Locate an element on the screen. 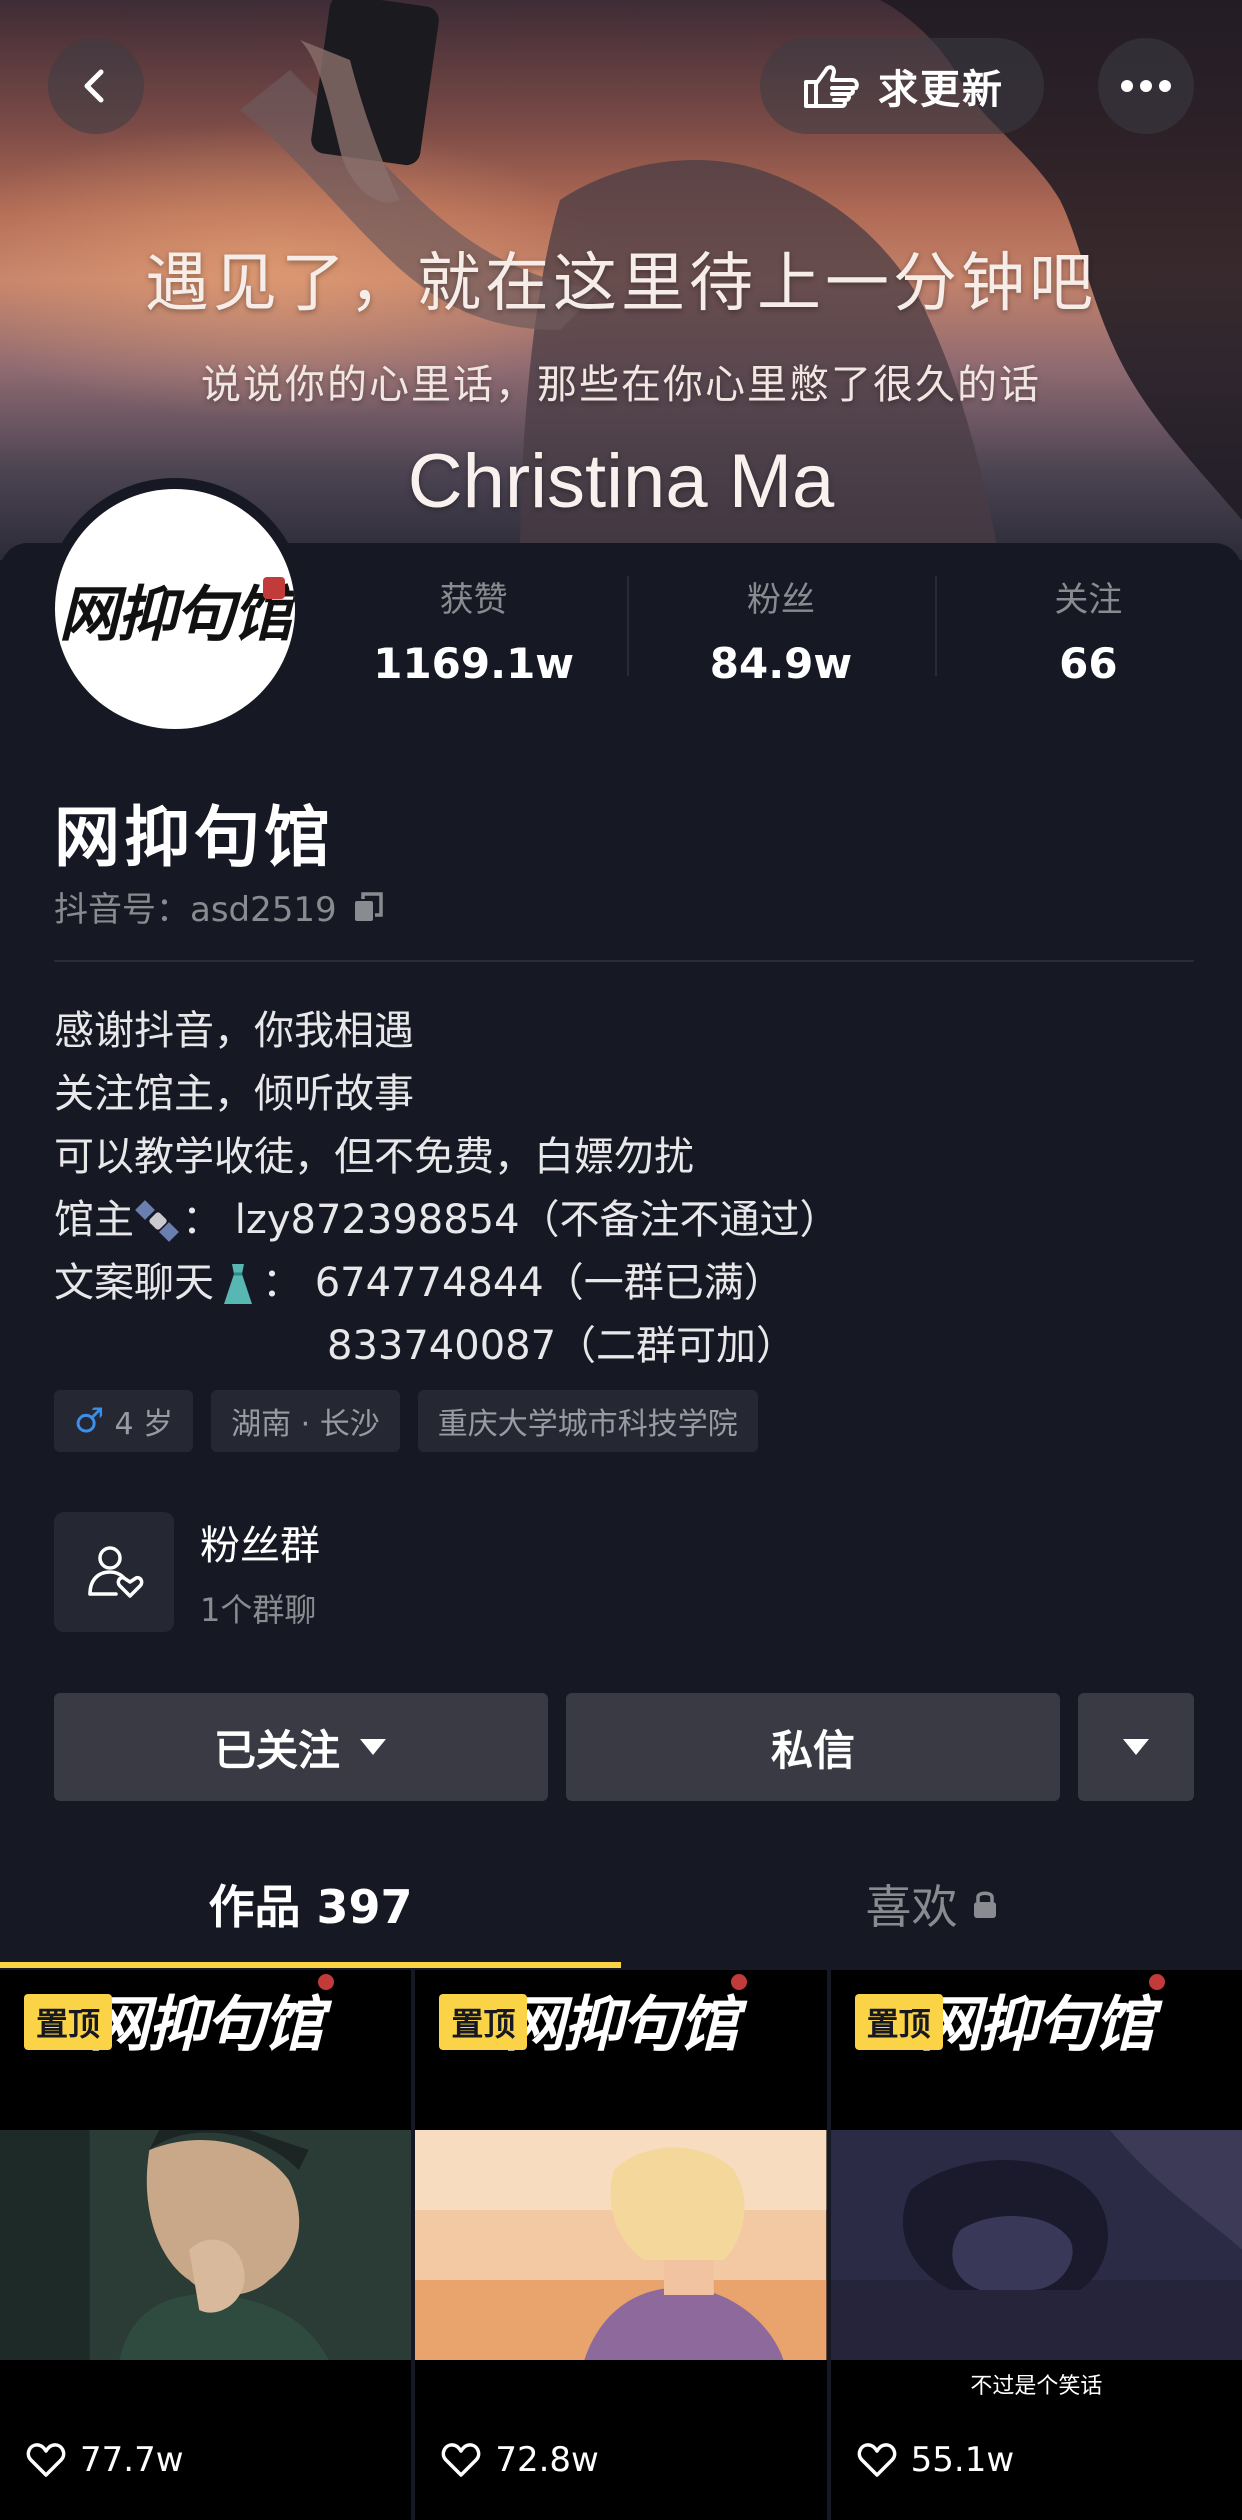 The width and height of the screenshot is (1242, 2520). male-icon: ♂ is located at coordinates (89, 1421).